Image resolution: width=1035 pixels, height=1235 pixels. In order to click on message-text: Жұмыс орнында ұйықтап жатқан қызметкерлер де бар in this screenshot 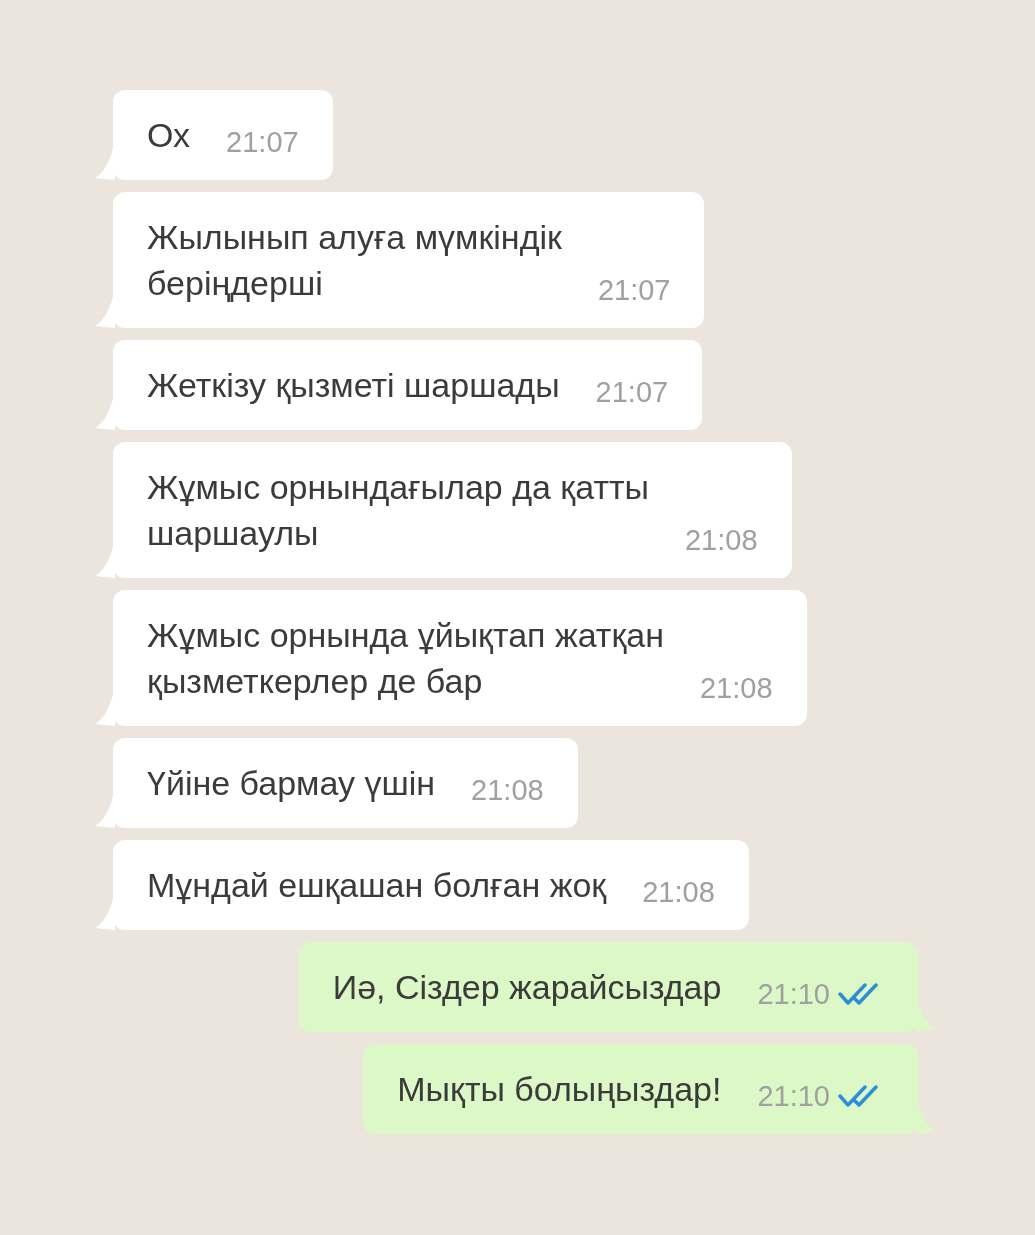, I will do `click(405, 658)`.